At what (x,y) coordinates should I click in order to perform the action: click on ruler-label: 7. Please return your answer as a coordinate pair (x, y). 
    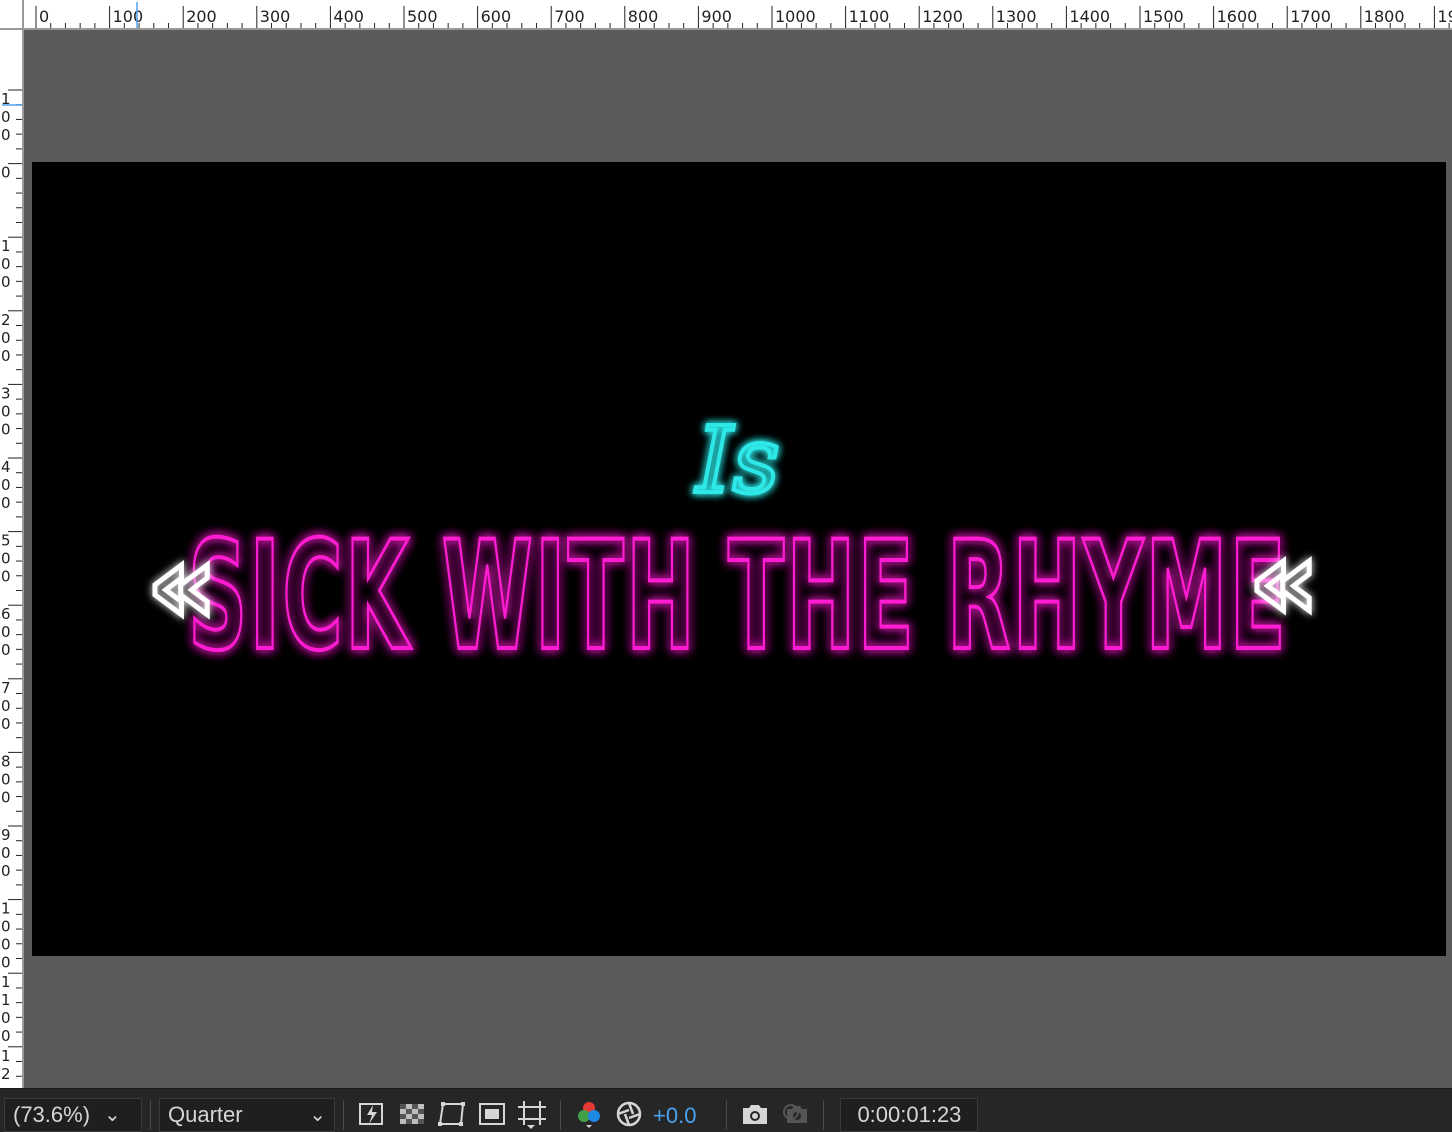
    Looking at the image, I should click on (6, 688).